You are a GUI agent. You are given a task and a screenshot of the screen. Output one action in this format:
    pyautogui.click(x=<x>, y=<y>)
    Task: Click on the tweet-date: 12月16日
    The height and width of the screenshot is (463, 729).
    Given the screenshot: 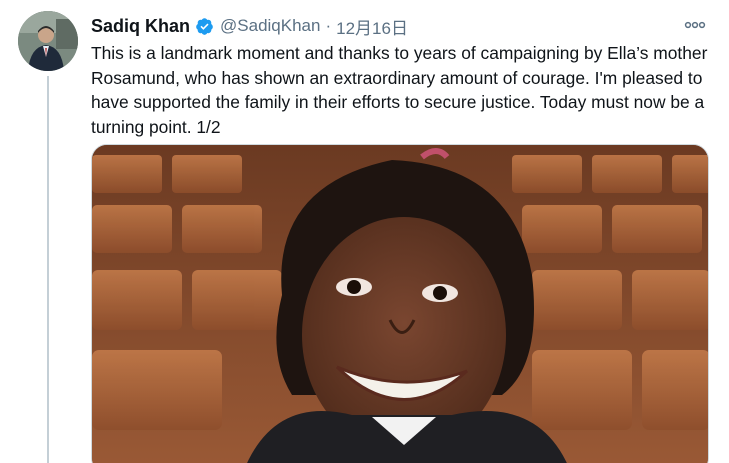 What is the action you would take?
    pyautogui.click(x=372, y=26)
    